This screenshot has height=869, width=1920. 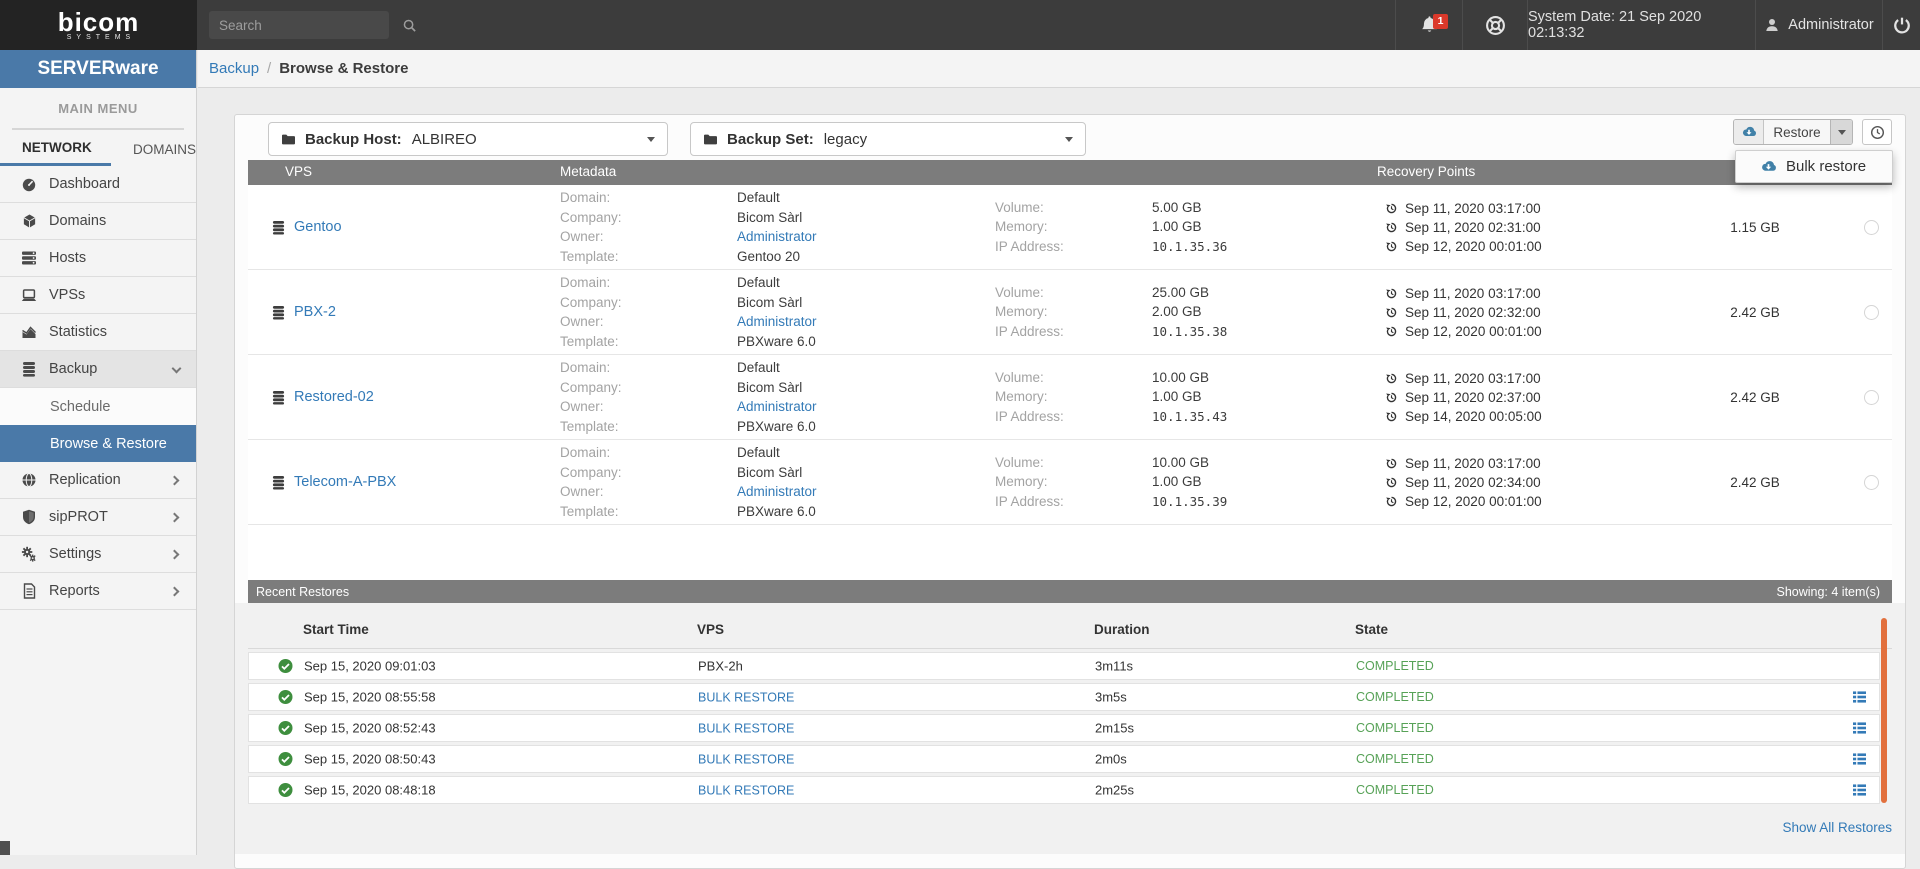 I want to click on recovery-point: Sep 14, 2020 00:05:00, so click(x=1522, y=416).